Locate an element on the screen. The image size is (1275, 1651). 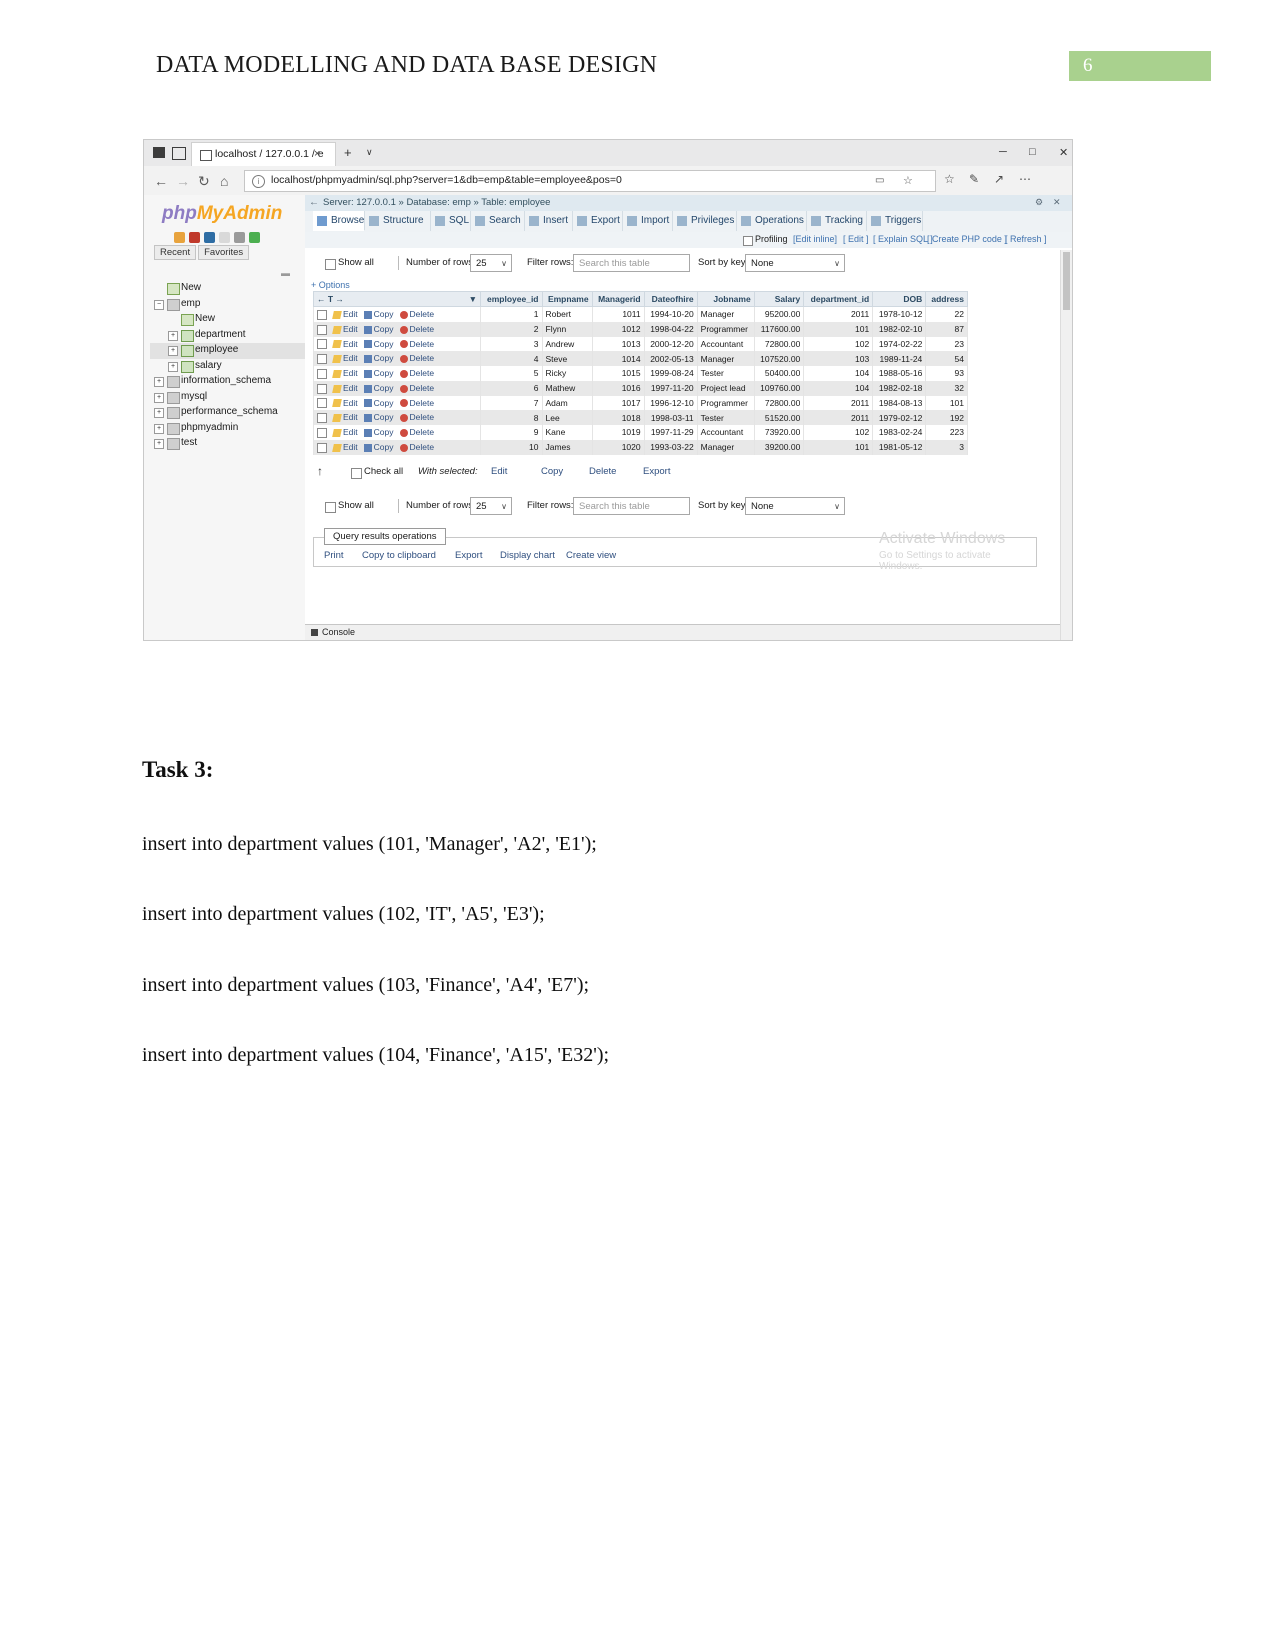
cell-DOB: 1988-05-16 is located at coordinates (899, 373).